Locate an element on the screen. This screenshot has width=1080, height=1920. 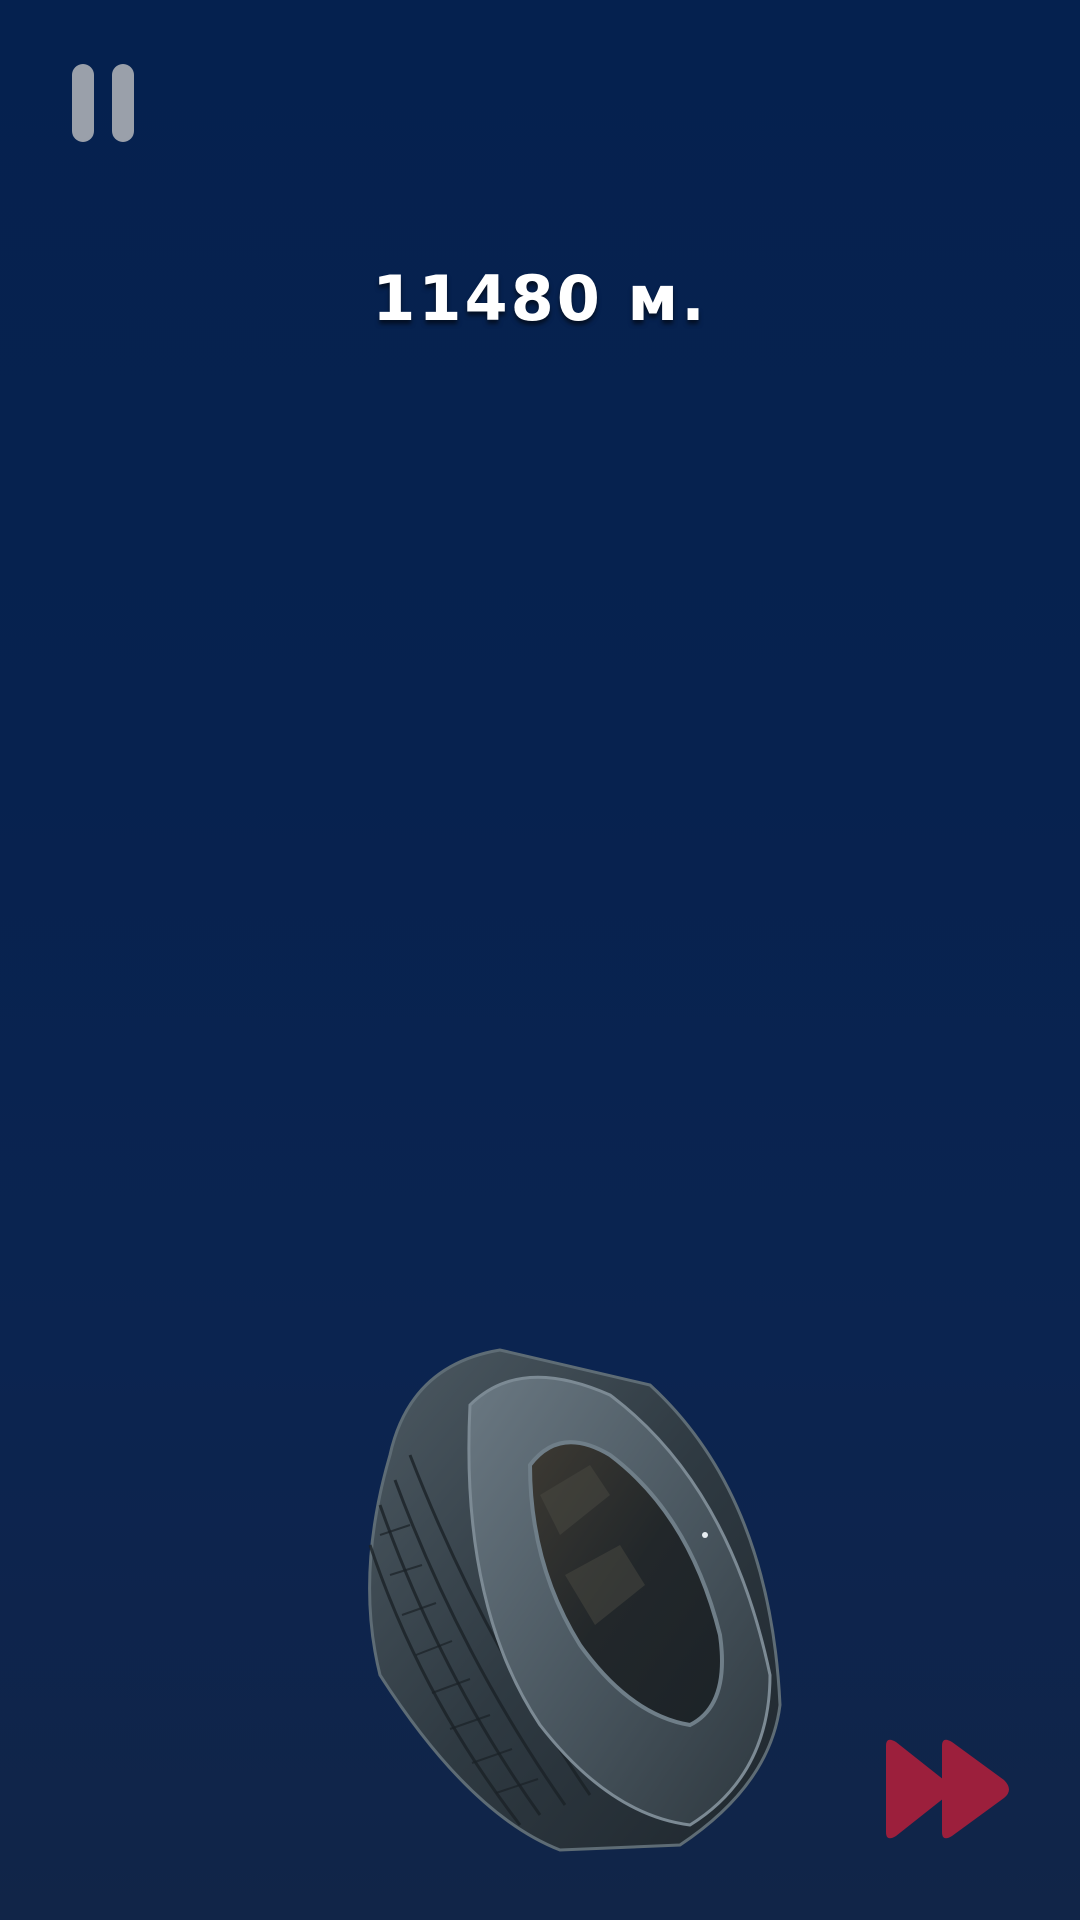
distance-counter: 11480 м. is located at coordinates (540, 298).